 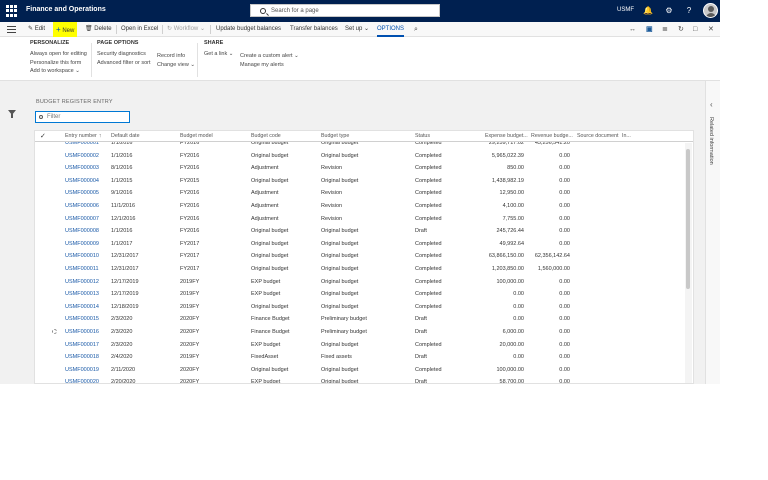 I want to click on change-view-option: Change view ⌄, so click(x=176, y=65).